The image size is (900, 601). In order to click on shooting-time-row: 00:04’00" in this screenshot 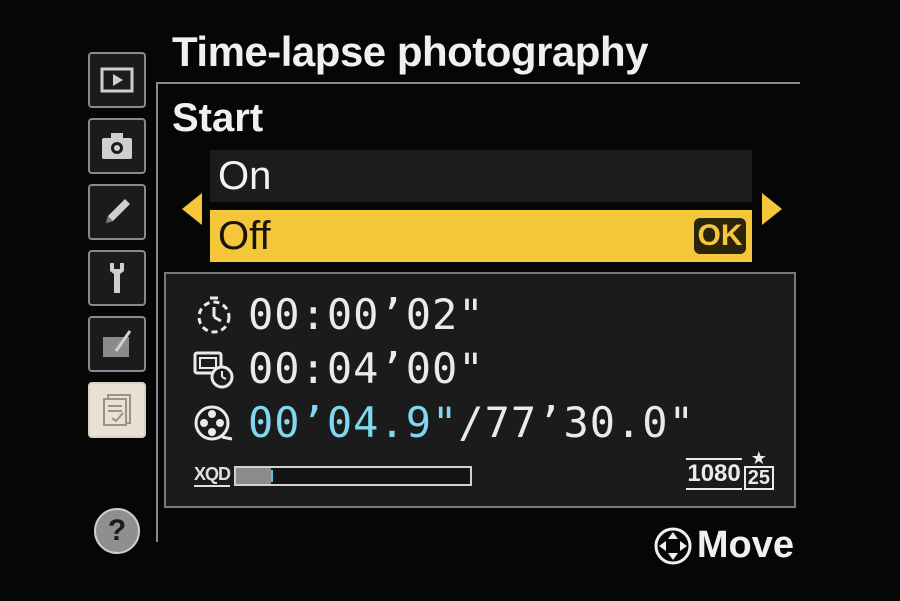, I will do `click(338, 368)`.